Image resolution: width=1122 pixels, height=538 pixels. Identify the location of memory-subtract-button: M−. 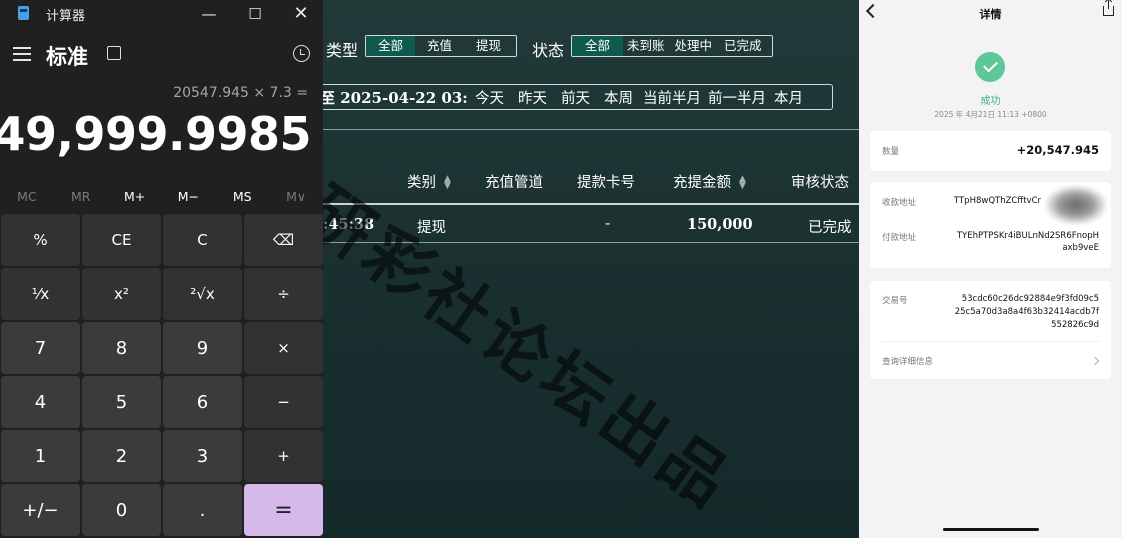
(188, 197).